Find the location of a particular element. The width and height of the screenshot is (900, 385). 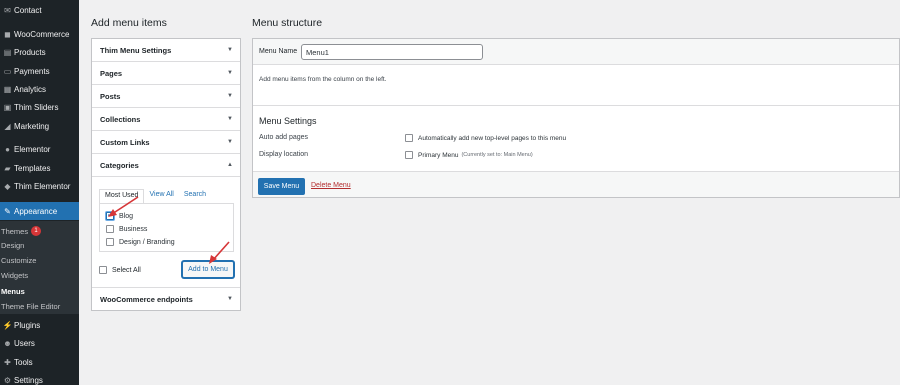

tab-most-used: Most Used is located at coordinates (122, 196).